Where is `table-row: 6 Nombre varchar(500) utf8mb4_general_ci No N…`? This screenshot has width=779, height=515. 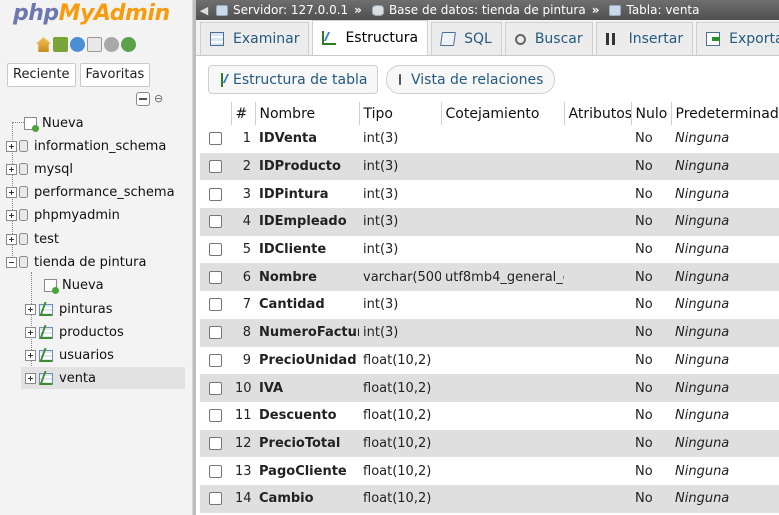 table-row: 6 Nombre varchar(500) utf8mb4_general_ci No N… is located at coordinates (489, 277).